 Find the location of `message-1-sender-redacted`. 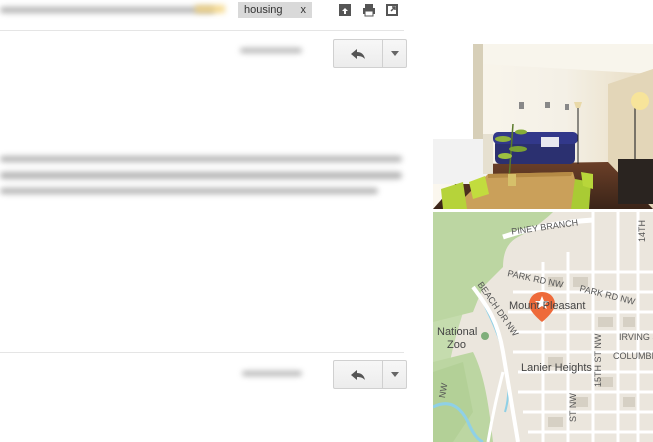

message-1-sender-redacted is located at coordinates (271, 50).